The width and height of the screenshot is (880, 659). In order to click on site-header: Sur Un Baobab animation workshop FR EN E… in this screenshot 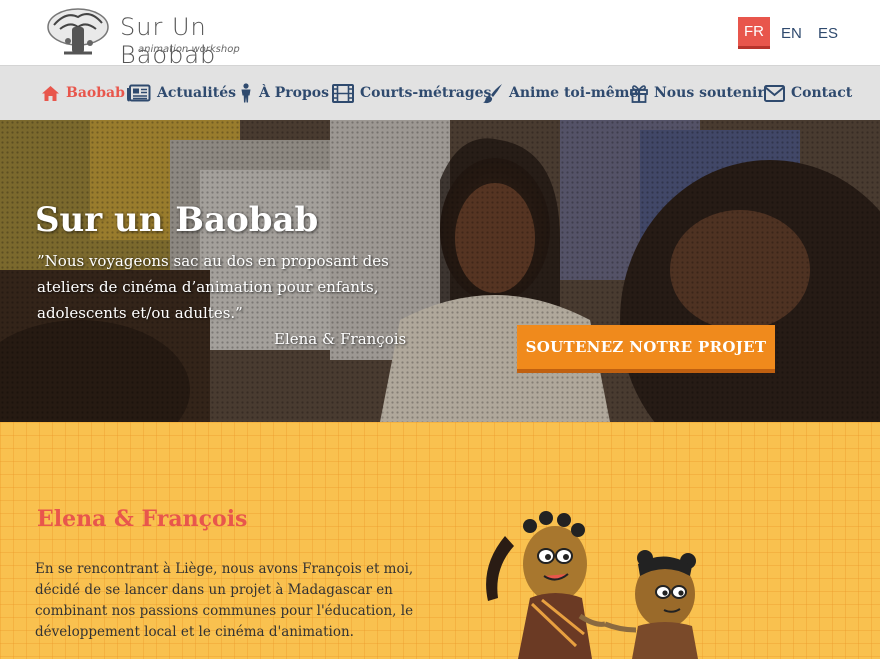, I will do `click(440, 34)`.